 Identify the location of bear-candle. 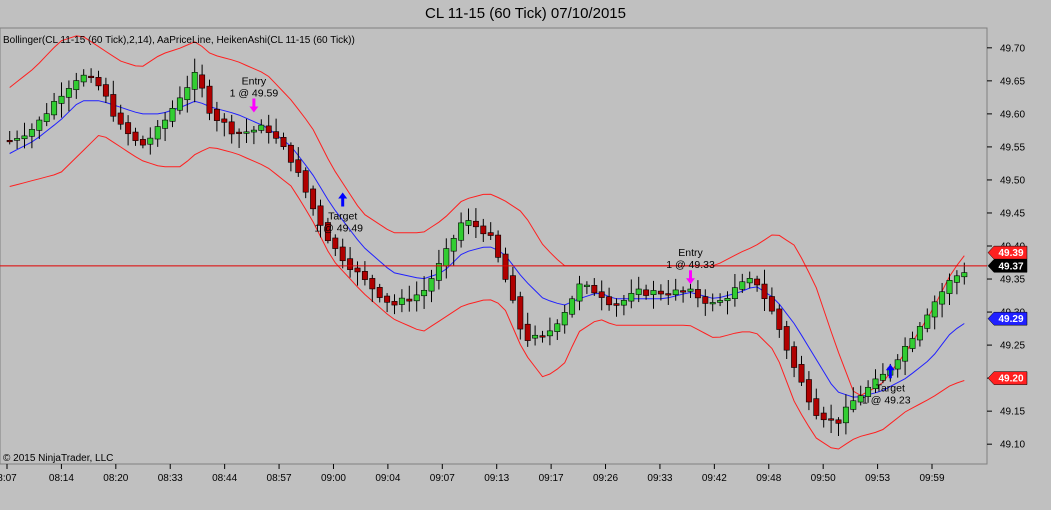
(498, 246).